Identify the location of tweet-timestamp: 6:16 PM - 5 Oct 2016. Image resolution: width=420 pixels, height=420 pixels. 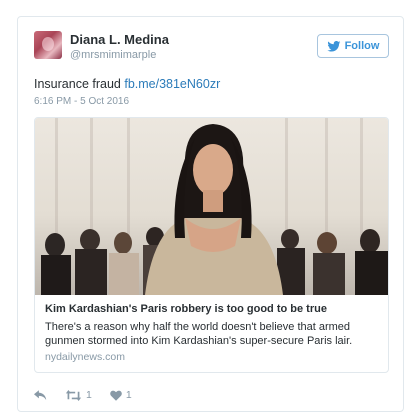
(81, 101).